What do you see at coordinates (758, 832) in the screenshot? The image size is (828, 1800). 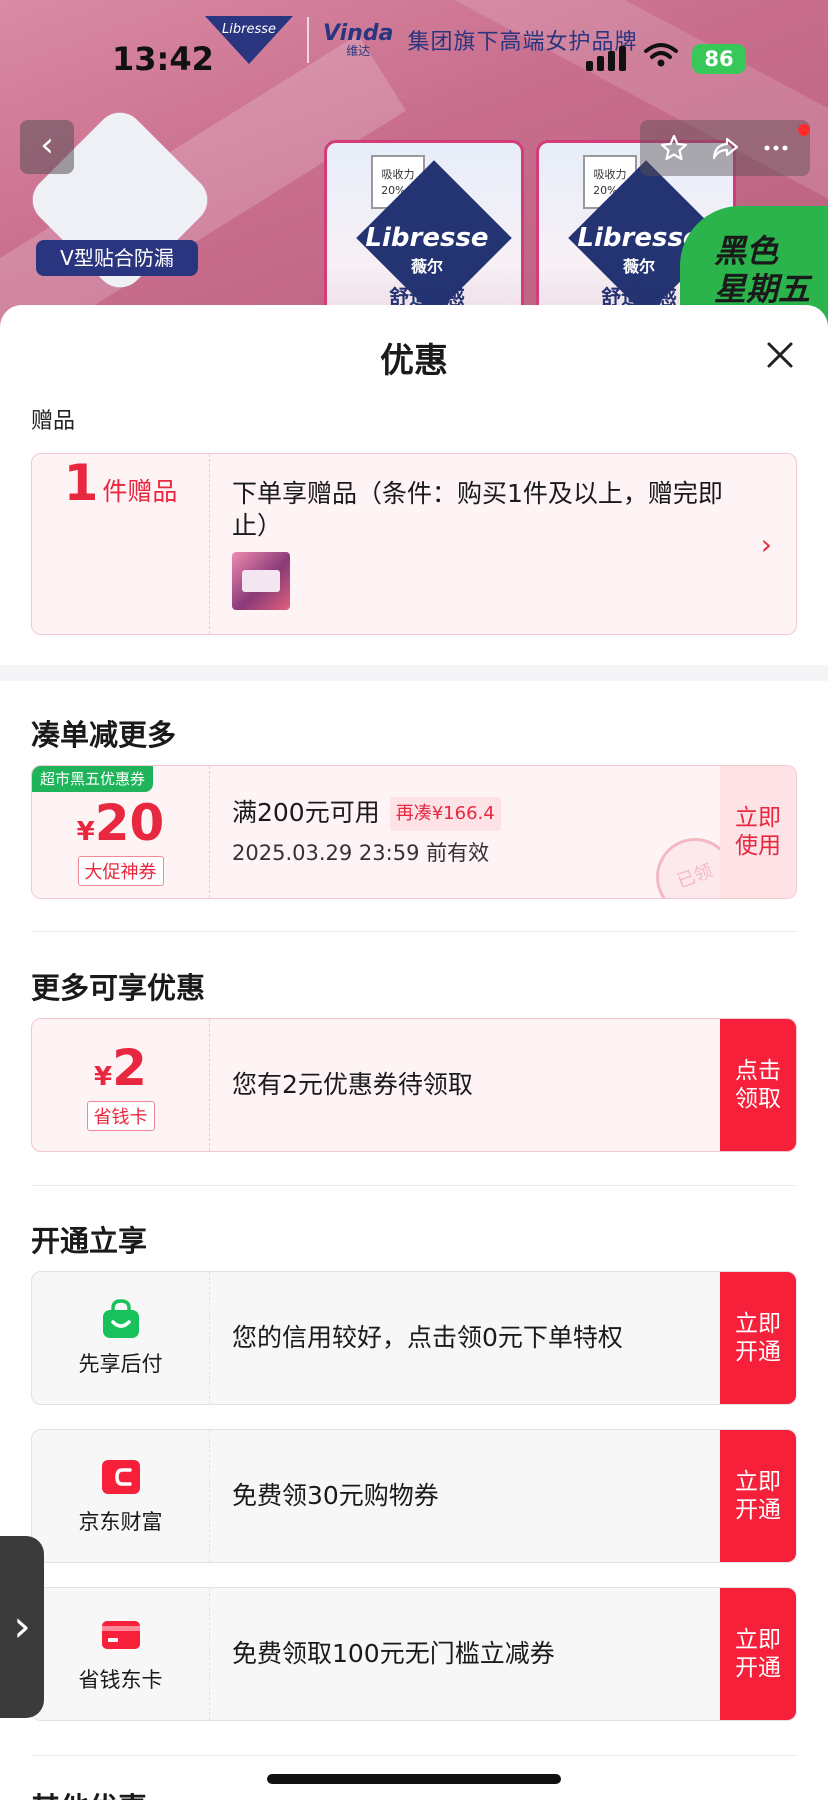 I see `use-now-button: 立即使用` at bounding box center [758, 832].